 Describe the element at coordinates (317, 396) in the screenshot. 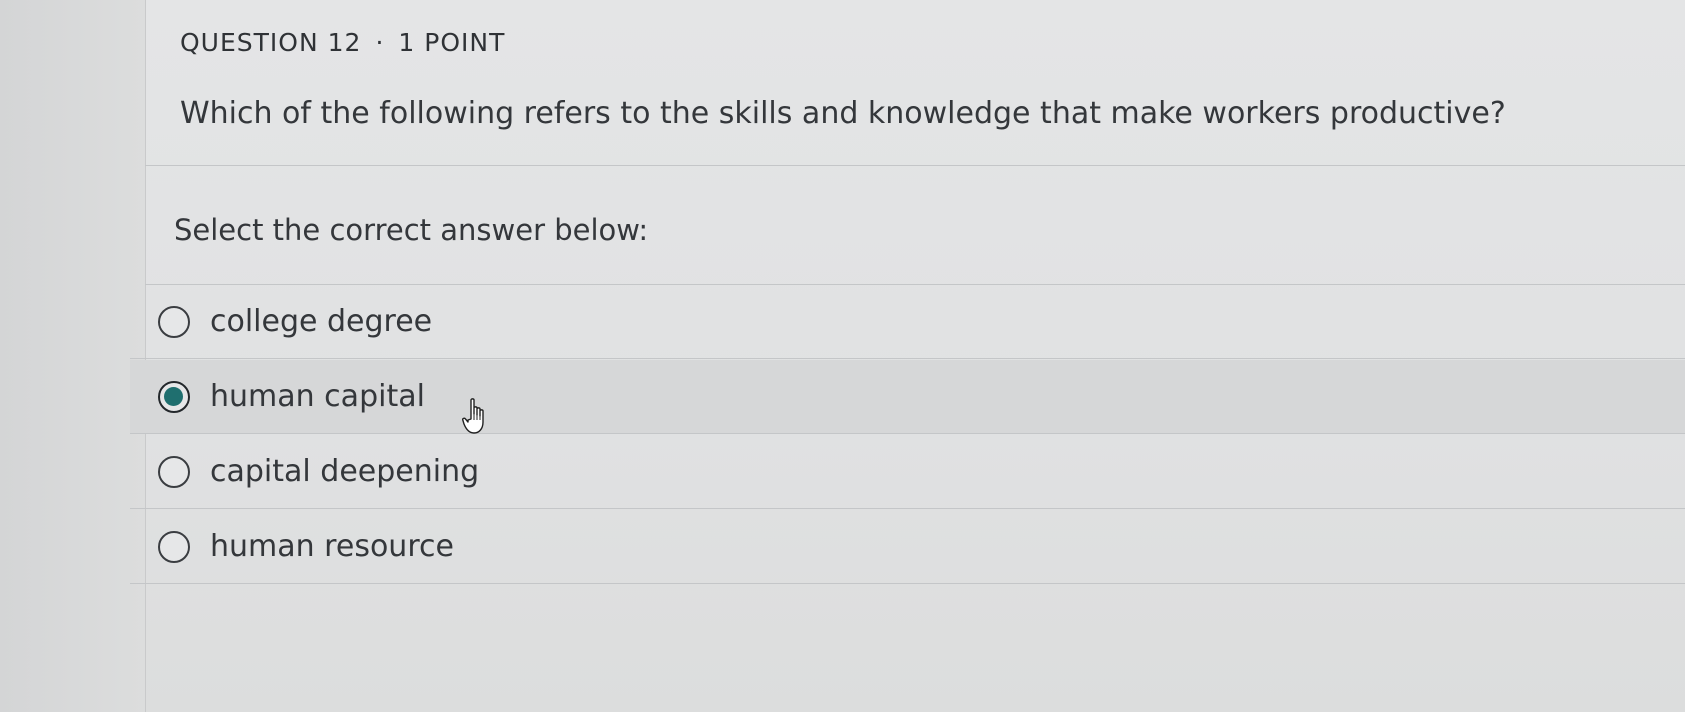

I see `answer-option-label: human capital` at that location.